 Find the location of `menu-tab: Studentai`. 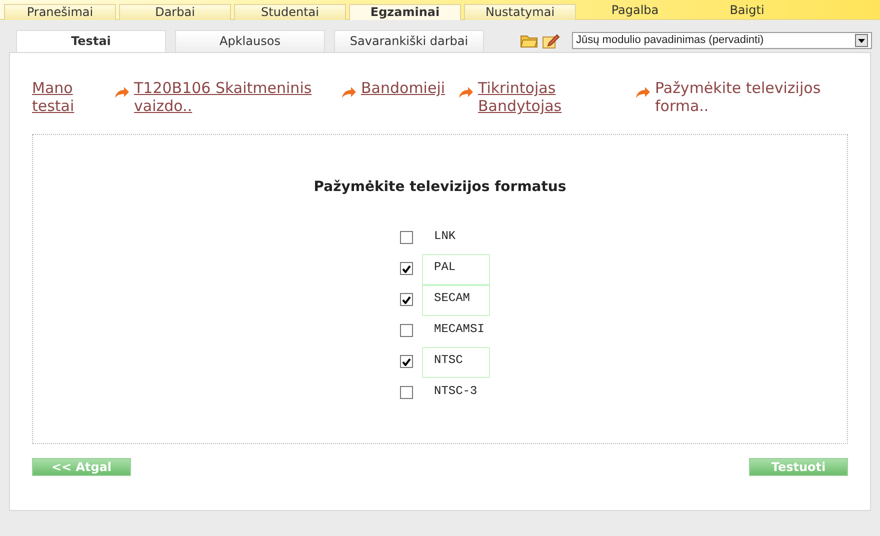

menu-tab: Studentai is located at coordinates (290, 12).